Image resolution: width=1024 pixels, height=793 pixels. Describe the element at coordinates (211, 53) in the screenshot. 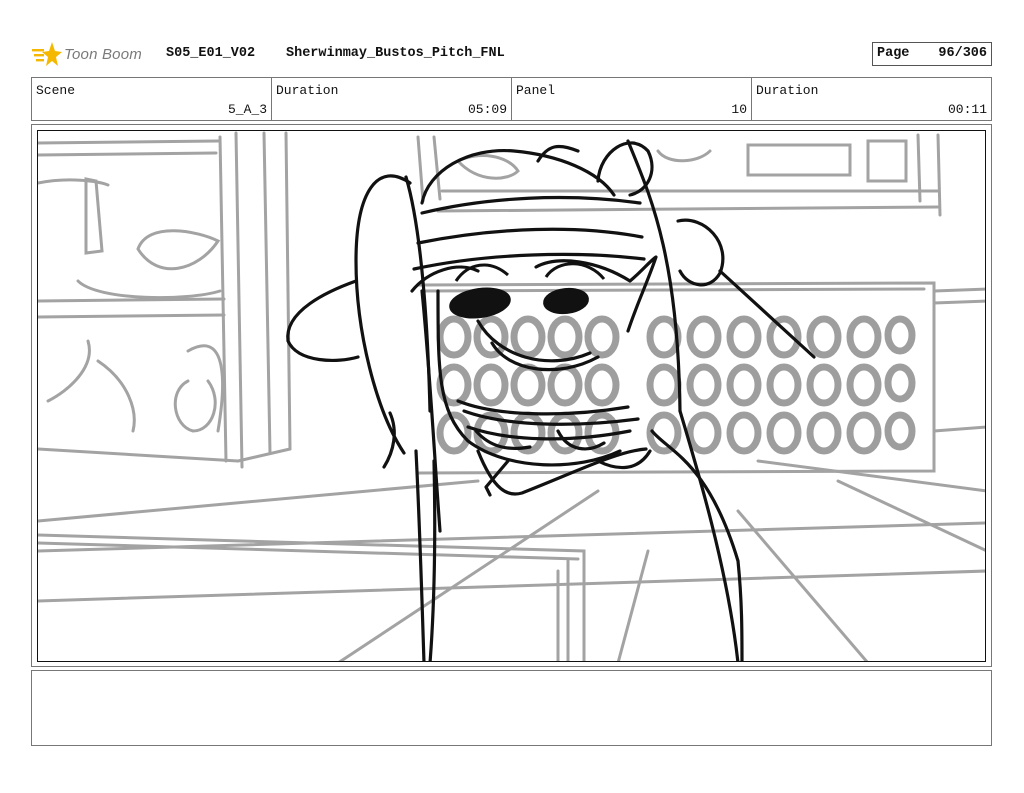

I see `project-code: S05_E01_V02` at that location.